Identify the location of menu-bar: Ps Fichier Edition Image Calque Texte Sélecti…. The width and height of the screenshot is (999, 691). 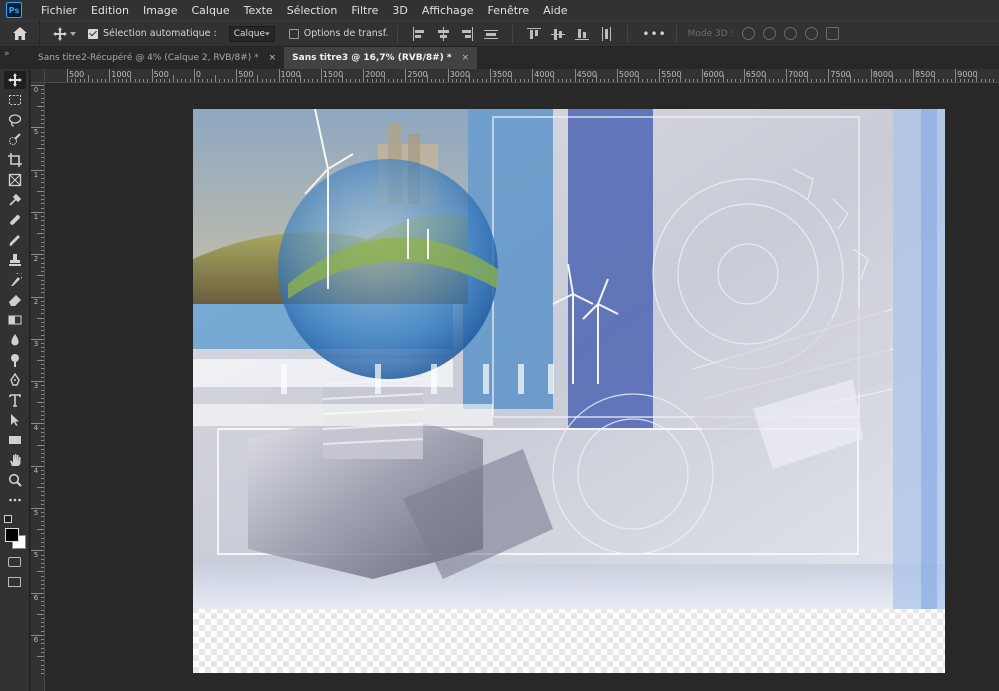
(499, 10).